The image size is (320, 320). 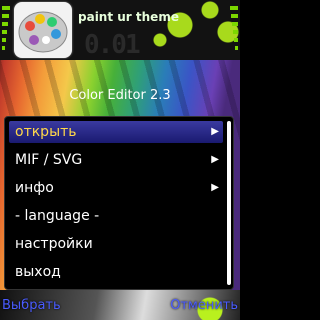 I want to click on menu-item-label: инфо, so click(x=34, y=188).